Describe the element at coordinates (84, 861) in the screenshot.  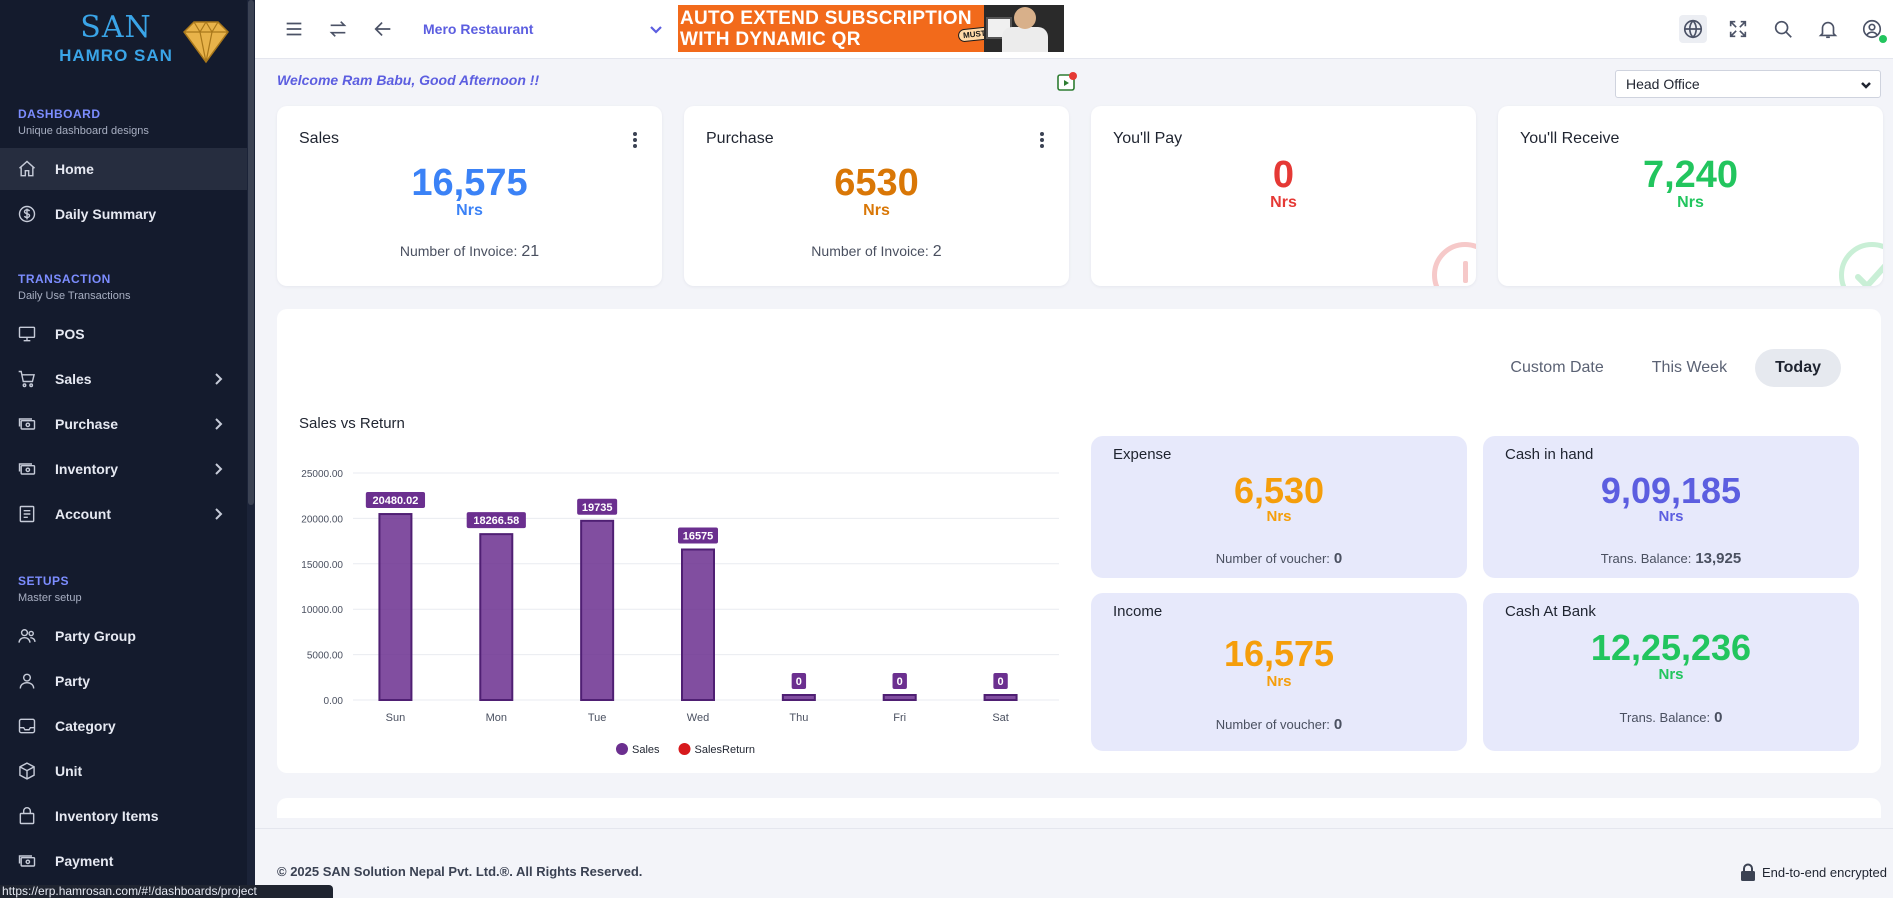
I see `sidebar-item-label: Payment` at that location.